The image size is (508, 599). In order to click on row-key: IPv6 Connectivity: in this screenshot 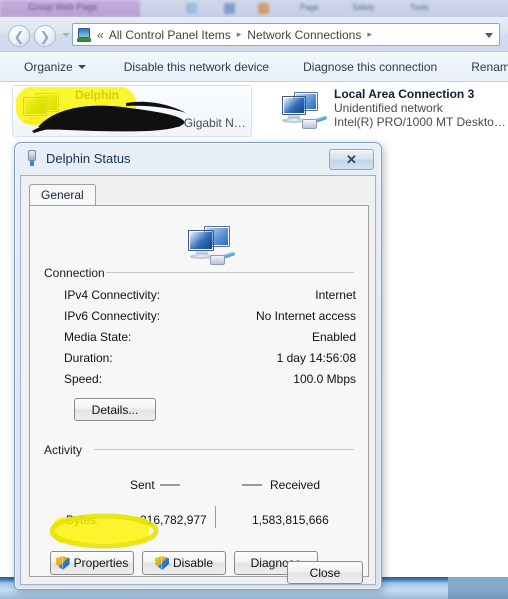, I will do `click(112, 316)`.